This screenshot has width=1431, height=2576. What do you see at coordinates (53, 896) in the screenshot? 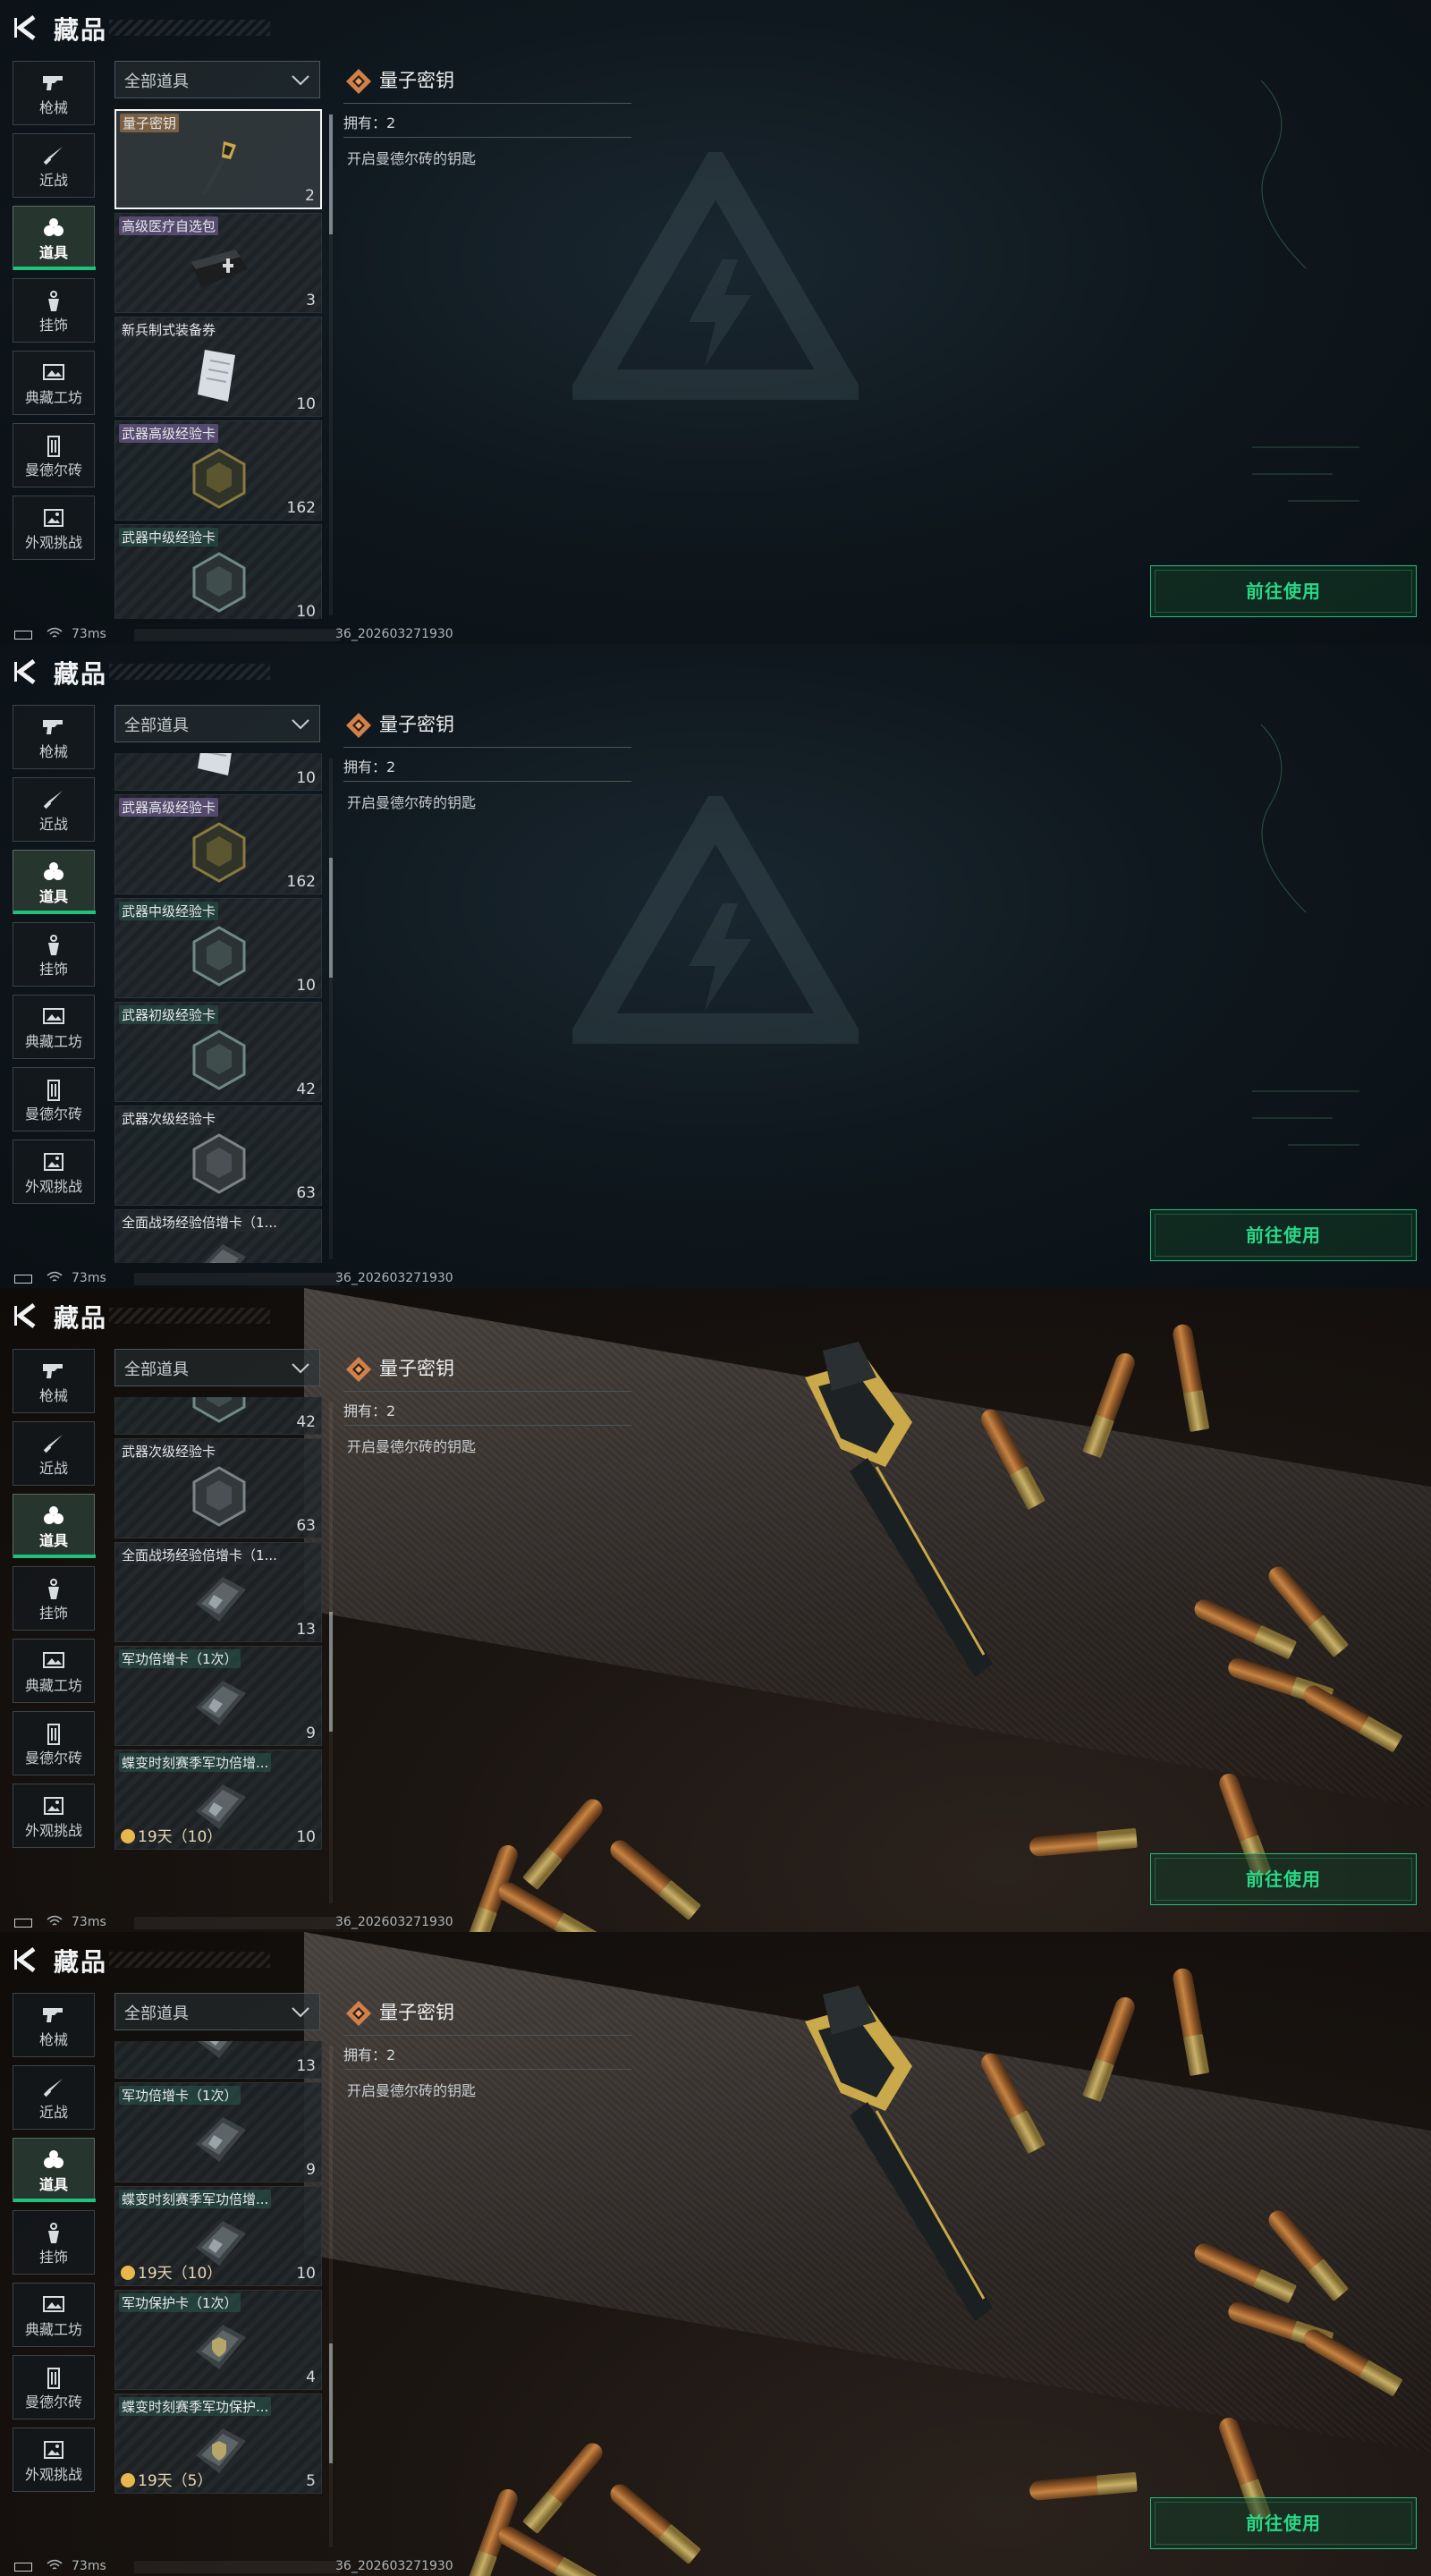
I see `sidebar-item-label: 道具` at bounding box center [53, 896].